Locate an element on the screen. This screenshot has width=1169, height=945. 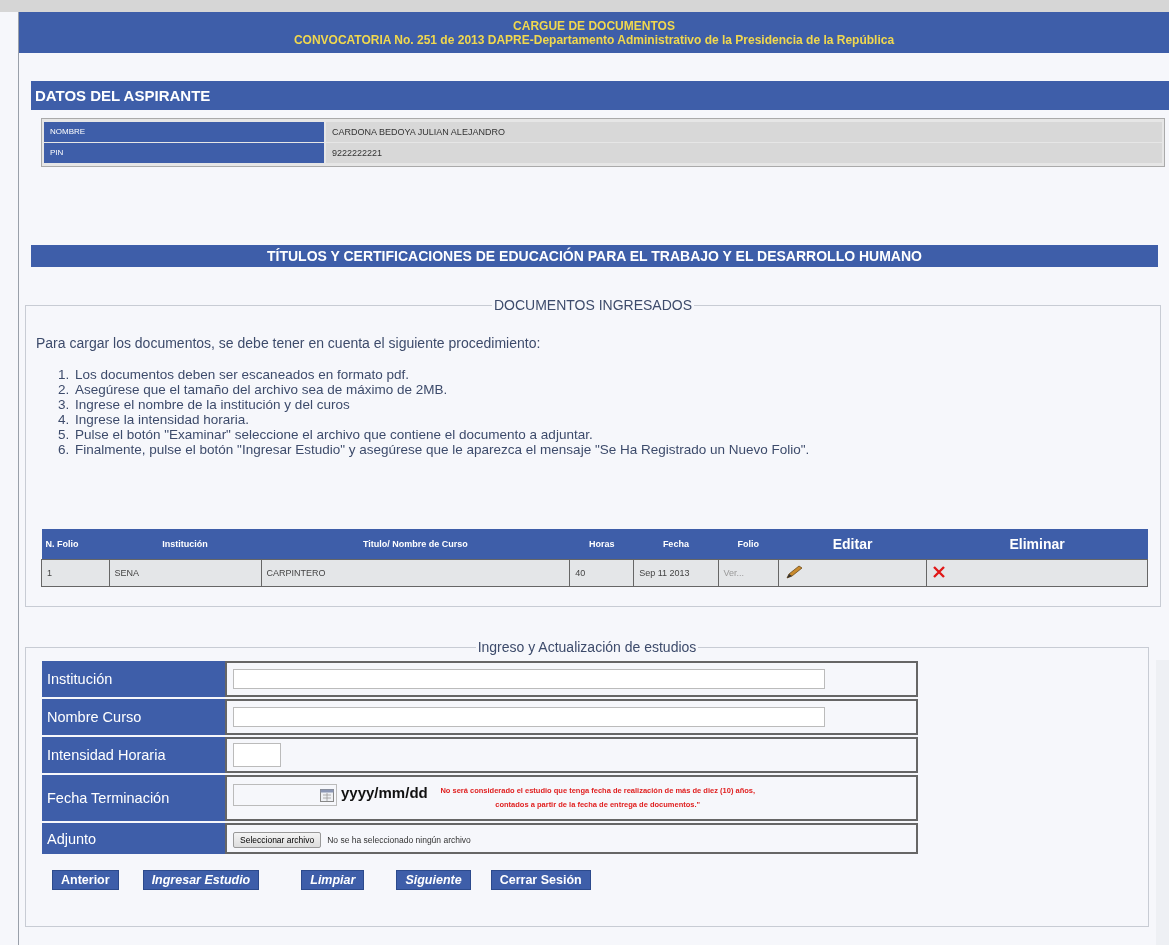
step-text: Asegúrese que el tamaño del archivo sea de máximo de 2MB. is located at coordinates (261, 389).